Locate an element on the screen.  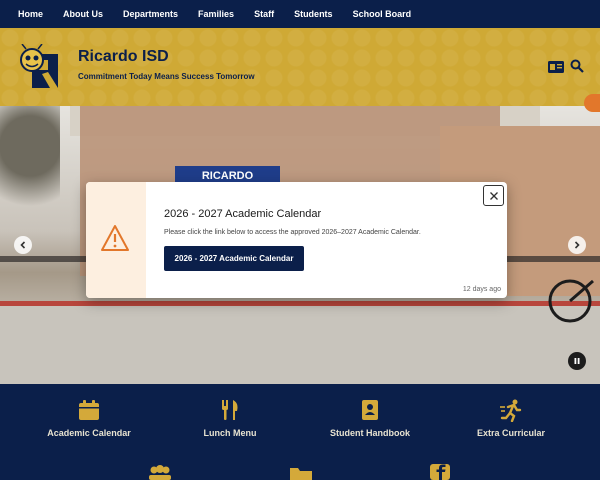
site-name: Ricardo ISD is located at coordinates (123, 57).